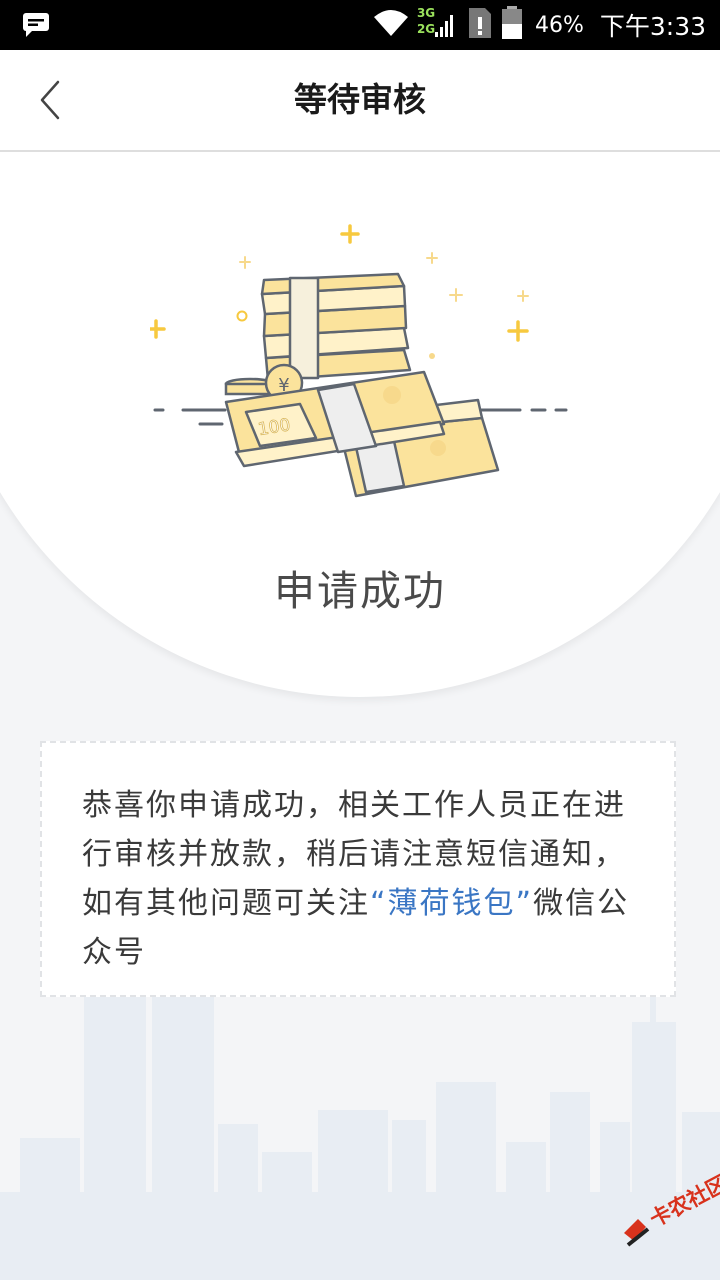 This screenshot has height=1280, width=720. I want to click on battery-percent: 46%, so click(559, 25).